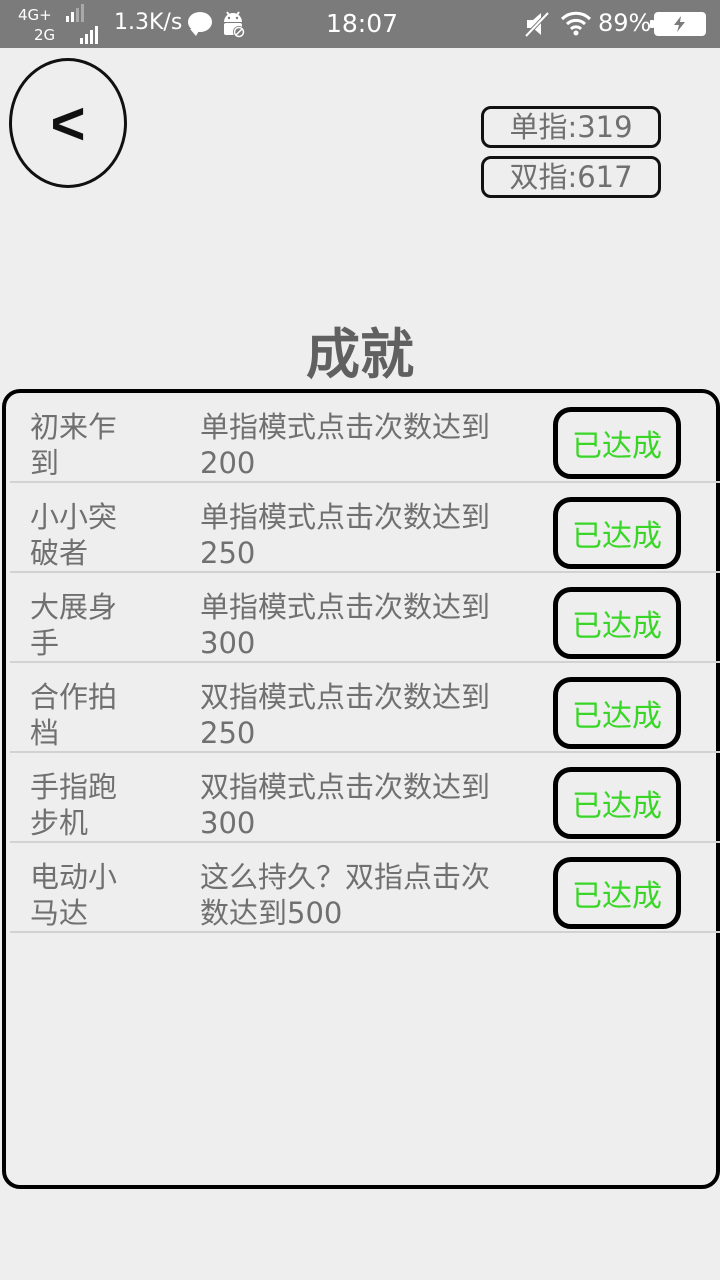  Describe the element at coordinates (74, 895) in the screenshot. I see `achievement-name: 电动小马达` at that location.